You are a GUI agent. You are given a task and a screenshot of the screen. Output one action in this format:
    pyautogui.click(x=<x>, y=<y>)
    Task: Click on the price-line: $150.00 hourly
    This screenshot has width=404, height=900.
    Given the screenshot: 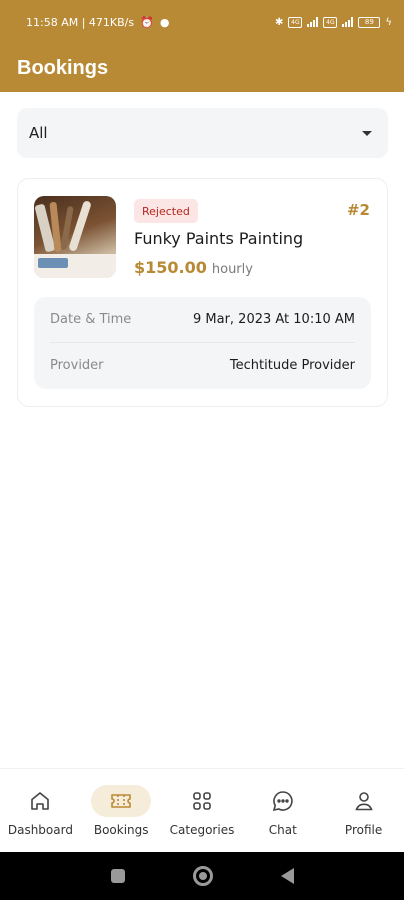 What is the action you would take?
    pyautogui.click(x=193, y=267)
    